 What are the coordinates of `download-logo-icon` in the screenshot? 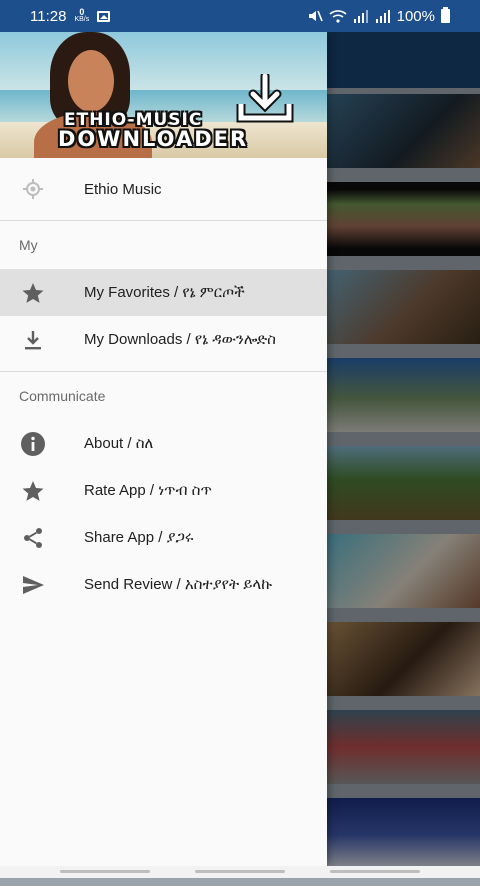 It's located at (265, 98).